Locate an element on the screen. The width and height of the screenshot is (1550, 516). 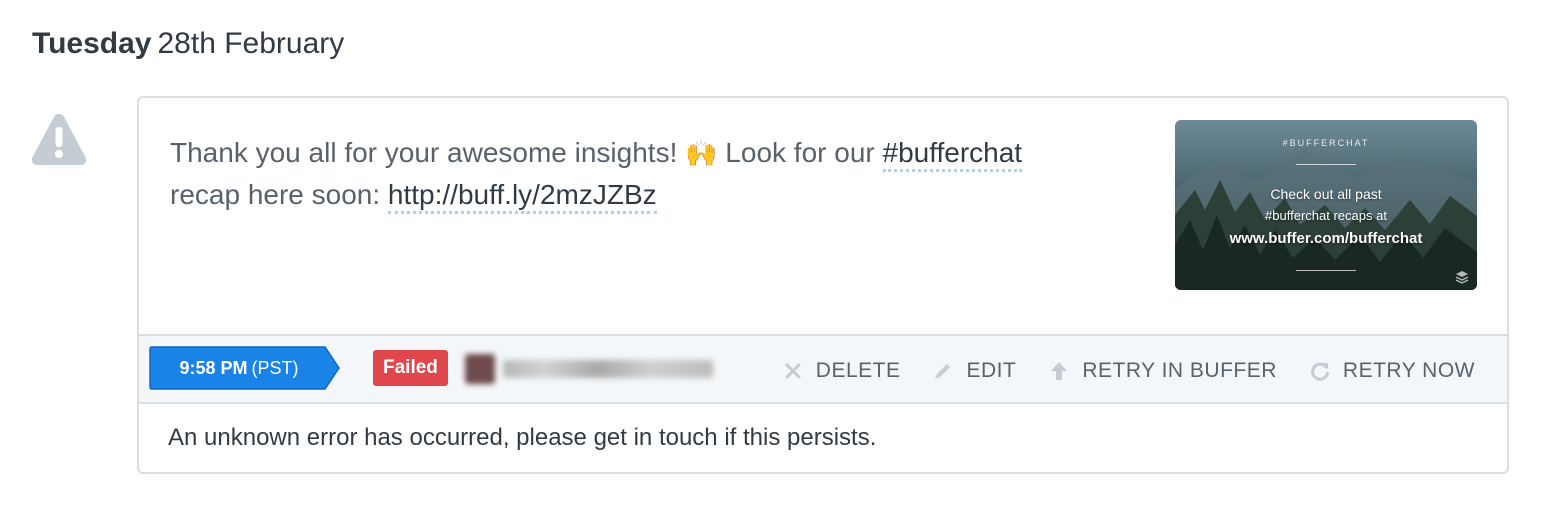
refresh-icon is located at coordinates (1320, 371).